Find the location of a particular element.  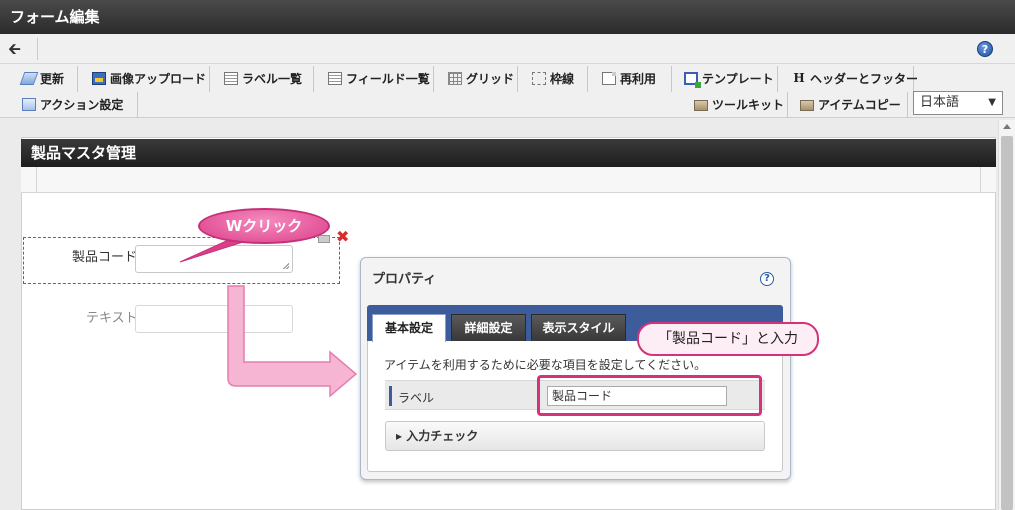

row-accent-bar is located at coordinates (390, 396).